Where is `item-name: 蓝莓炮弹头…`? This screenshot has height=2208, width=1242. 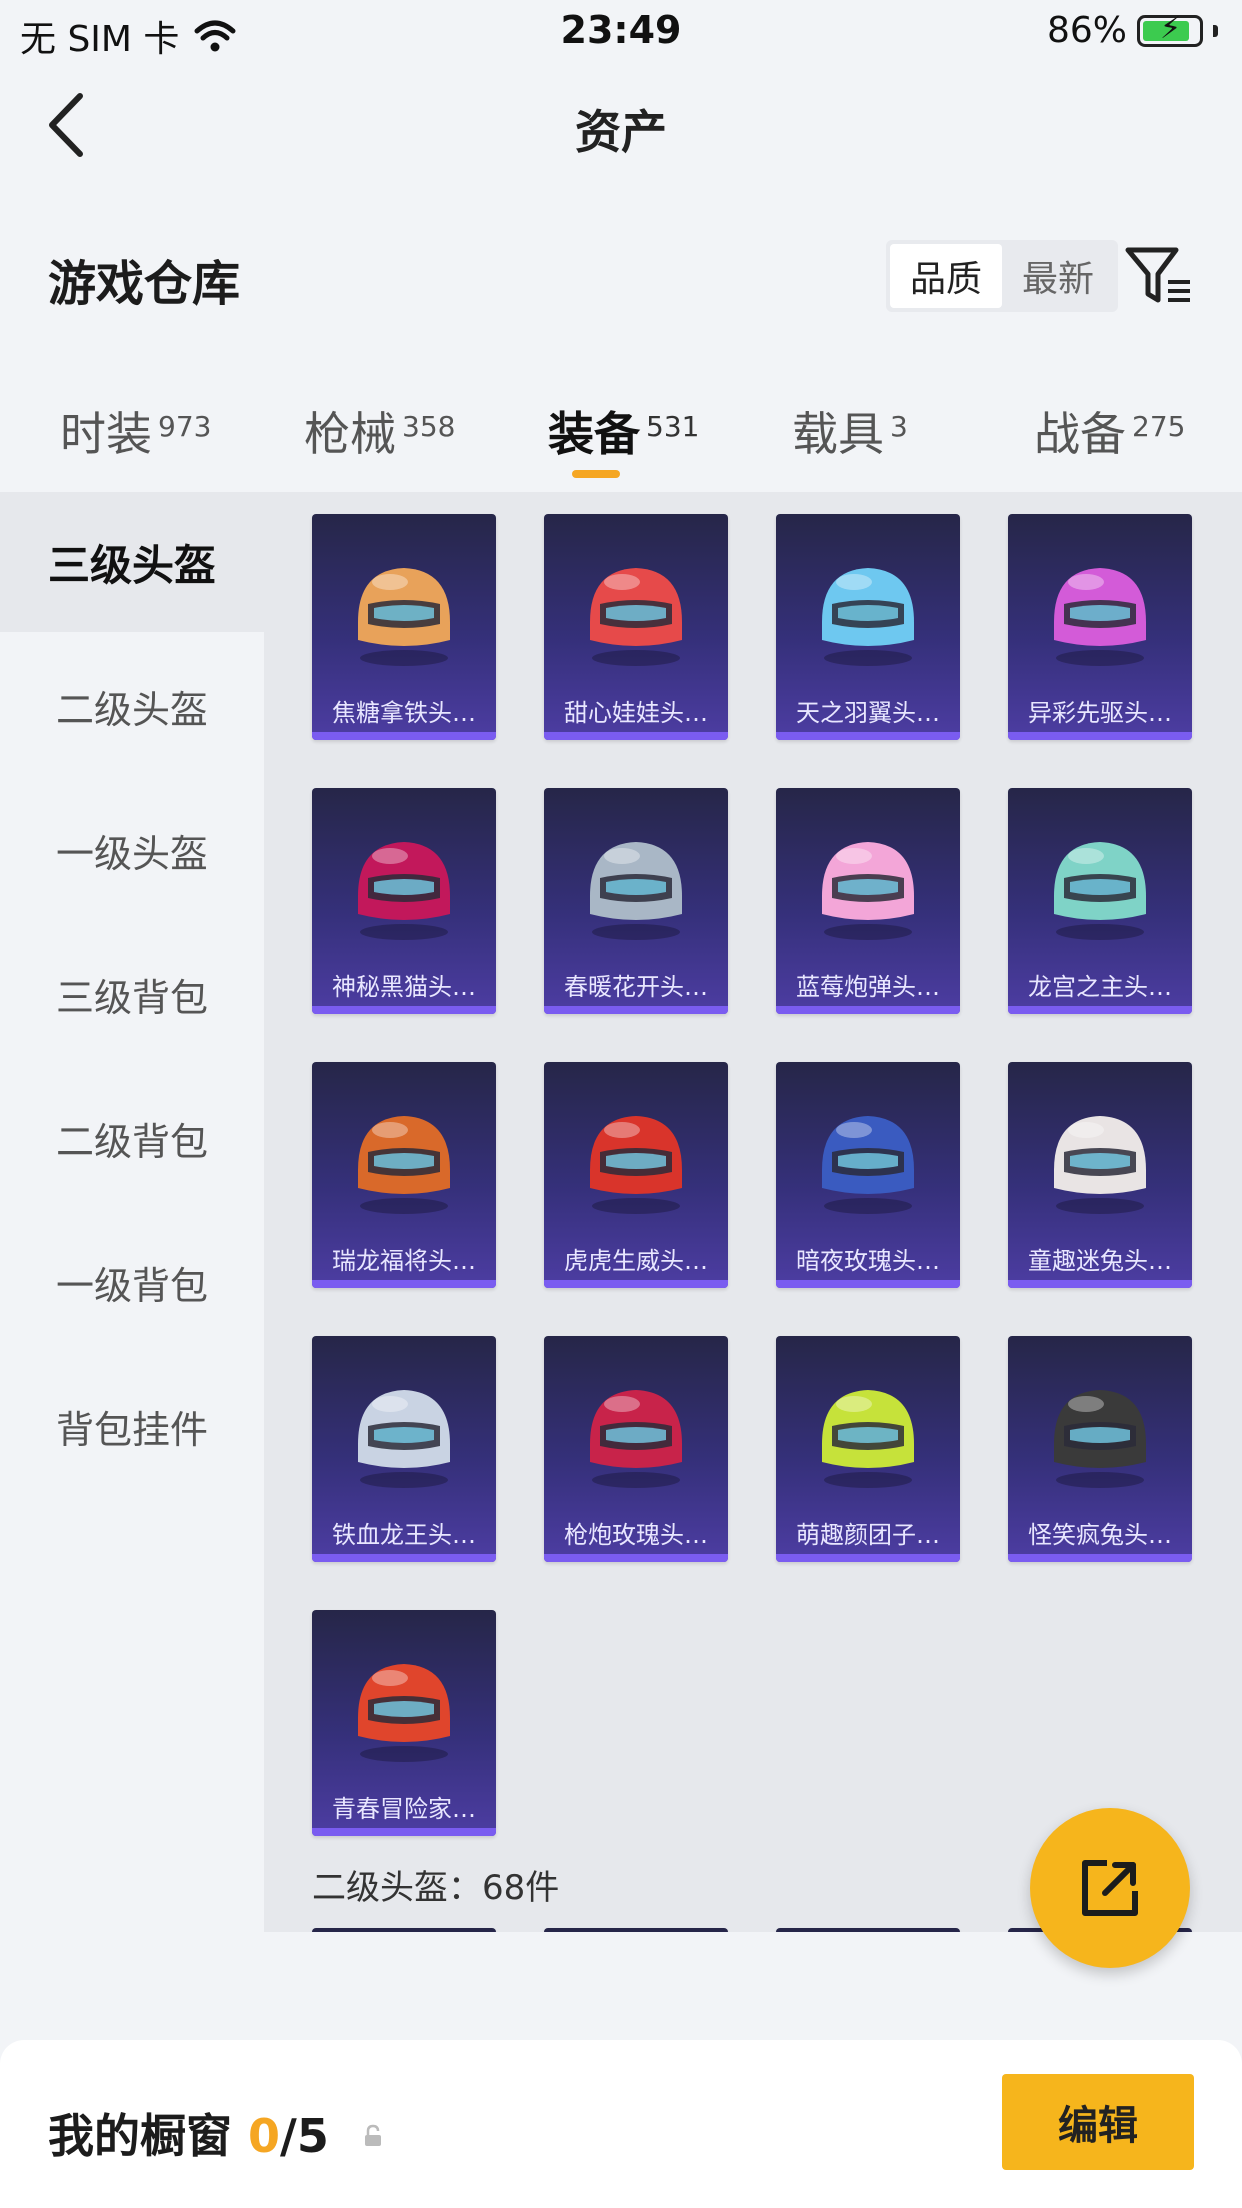 item-name: 蓝莓炮弹头… is located at coordinates (868, 986).